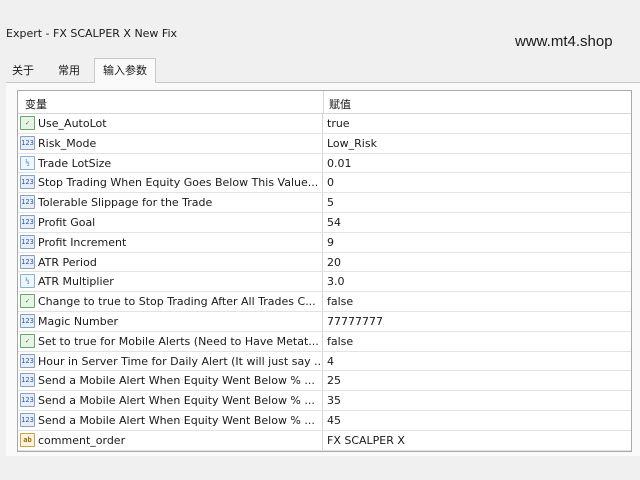 The height and width of the screenshot is (480, 640). I want to click on column-header-variable: 变量, so click(36, 104).